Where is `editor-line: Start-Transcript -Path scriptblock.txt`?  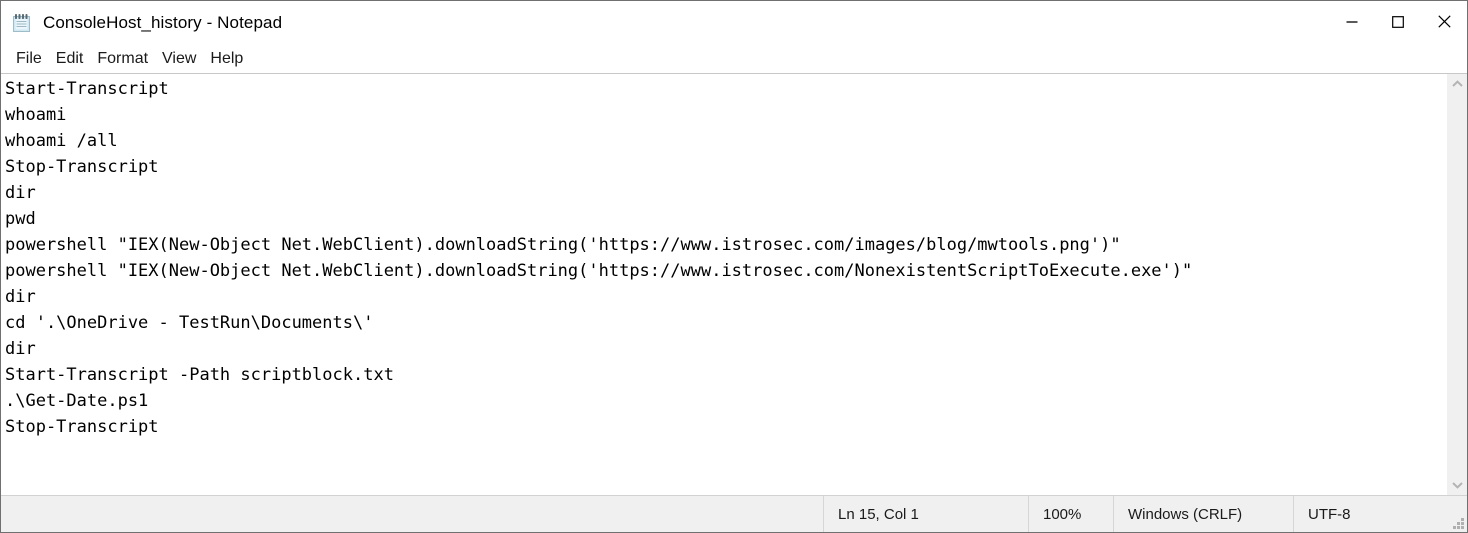 editor-line: Start-Transcript -Path scriptblock.txt is located at coordinates (199, 375).